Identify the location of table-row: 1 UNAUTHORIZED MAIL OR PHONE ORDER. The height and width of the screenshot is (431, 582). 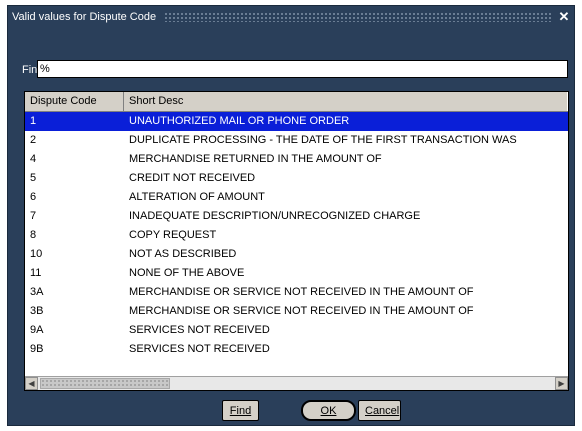
(296, 121).